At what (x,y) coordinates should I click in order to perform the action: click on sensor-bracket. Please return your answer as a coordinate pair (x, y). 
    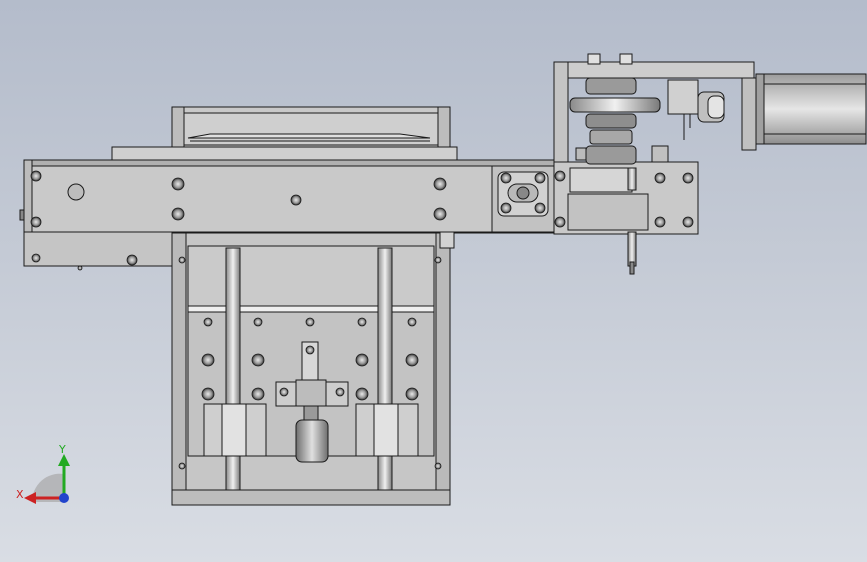
    Looking at the image, I should click on (696, 109).